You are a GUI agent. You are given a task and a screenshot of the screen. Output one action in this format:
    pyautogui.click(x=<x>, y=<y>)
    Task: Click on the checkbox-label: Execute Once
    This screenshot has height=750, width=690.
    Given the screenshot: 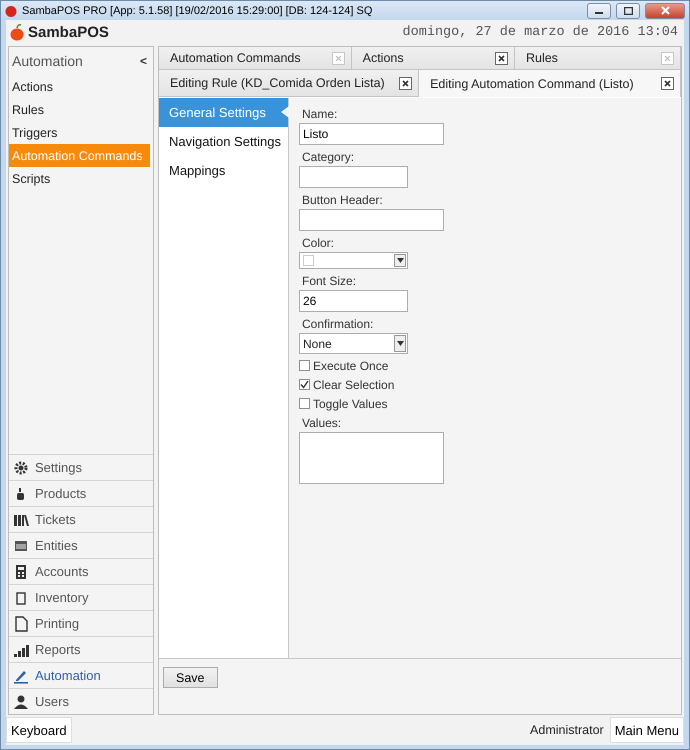 What is the action you would take?
    pyautogui.click(x=350, y=365)
    